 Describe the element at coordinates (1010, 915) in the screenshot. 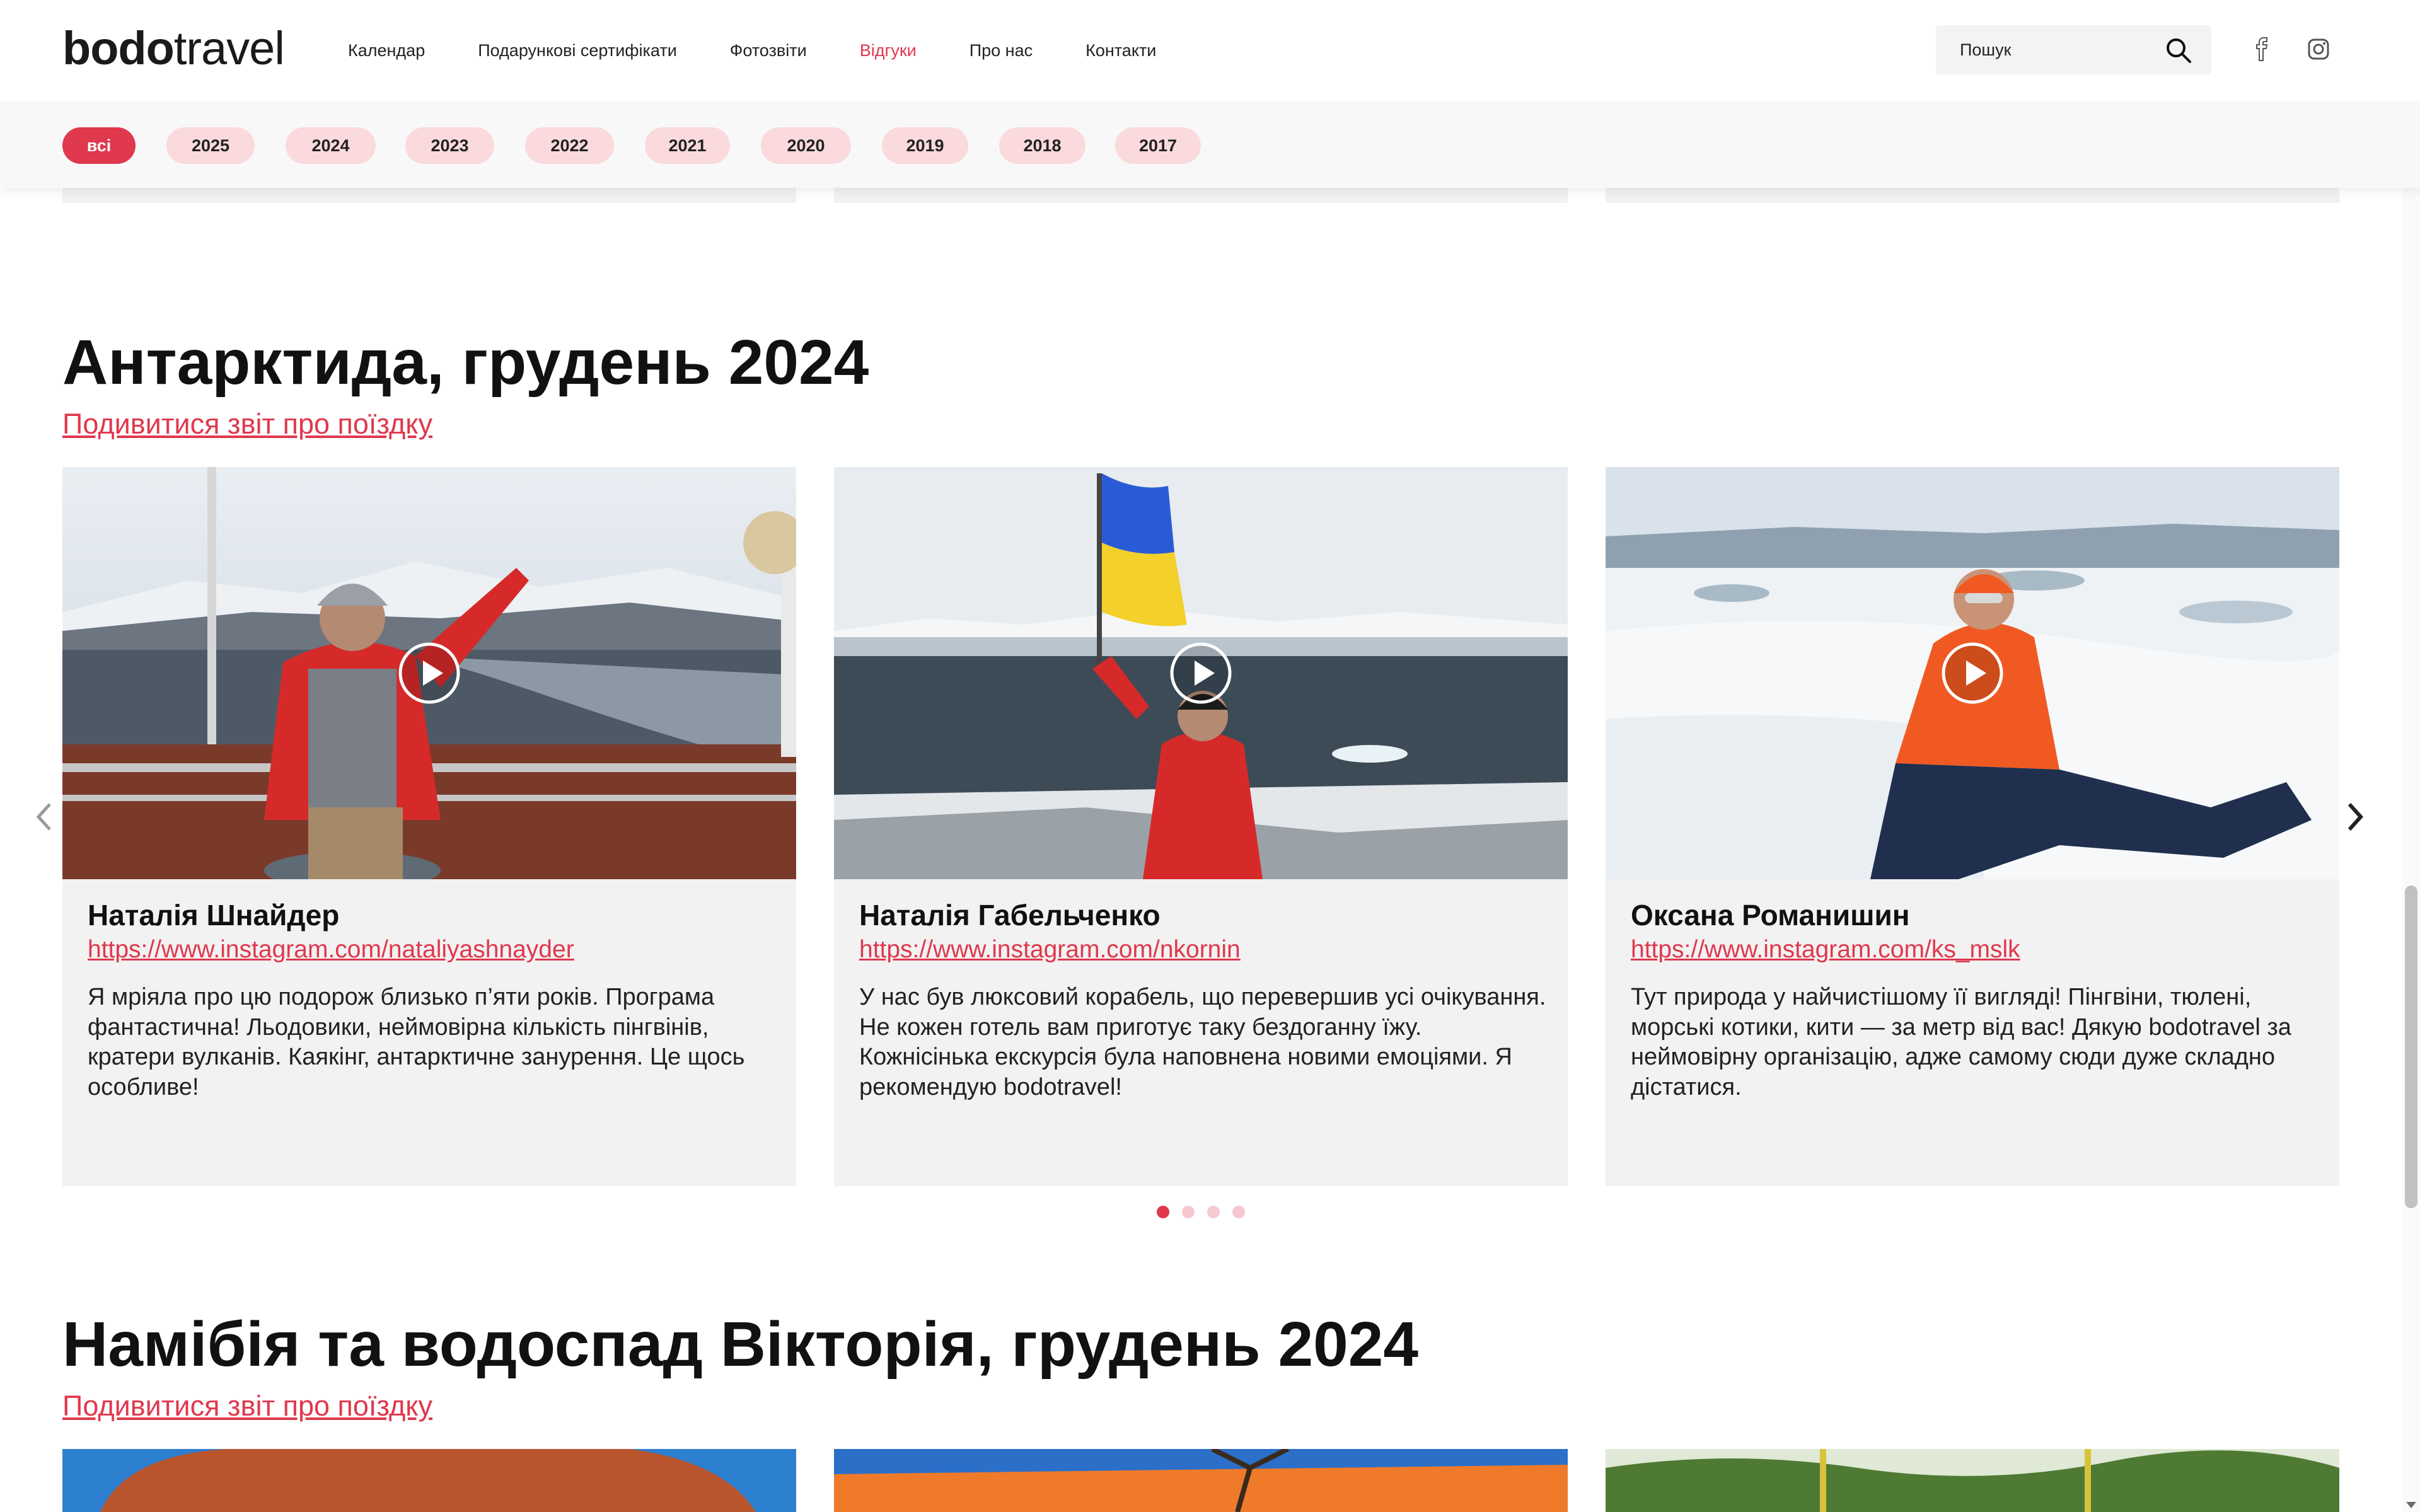

I see `reviewer-name: Наталія Габельченко` at that location.